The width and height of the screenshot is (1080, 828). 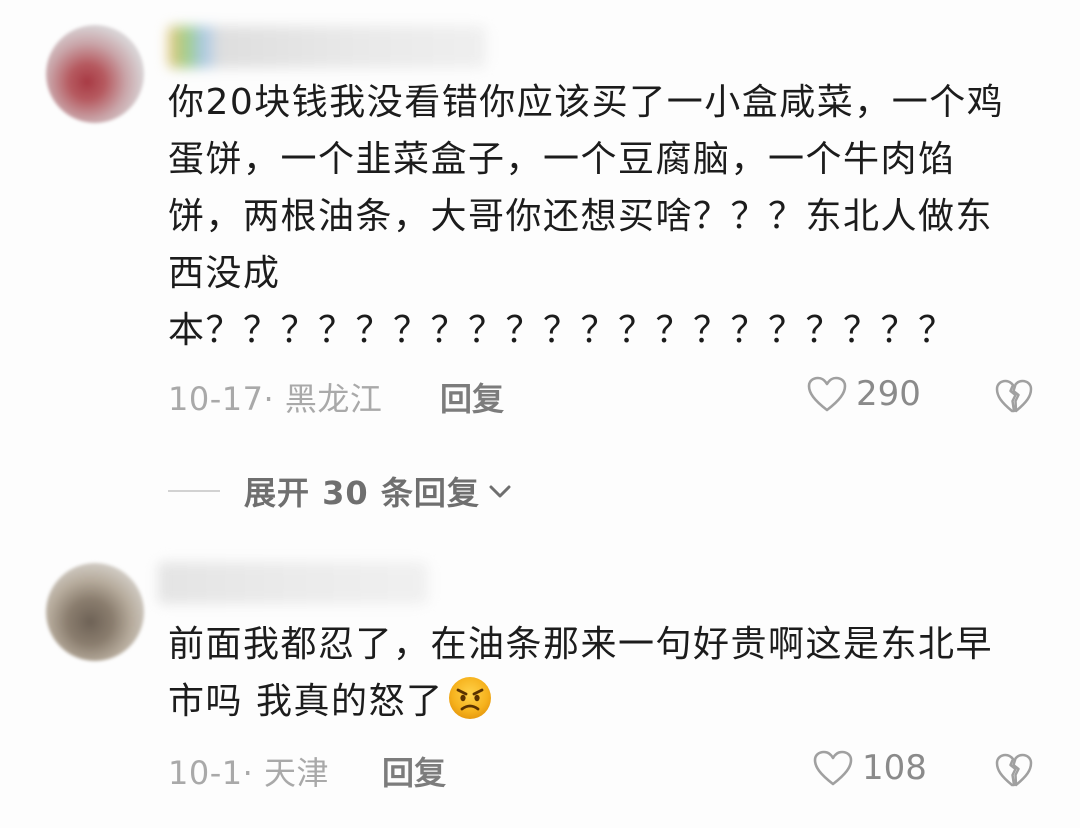 I want to click on like-button: 290, so click(x=863, y=394).